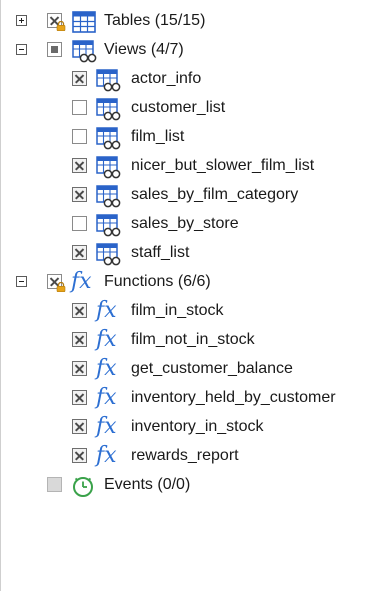 The height and width of the screenshot is (591, 387). Describe the element at coordinates (128, 484) in the screenshot. I see `events-label: Events` at that location.